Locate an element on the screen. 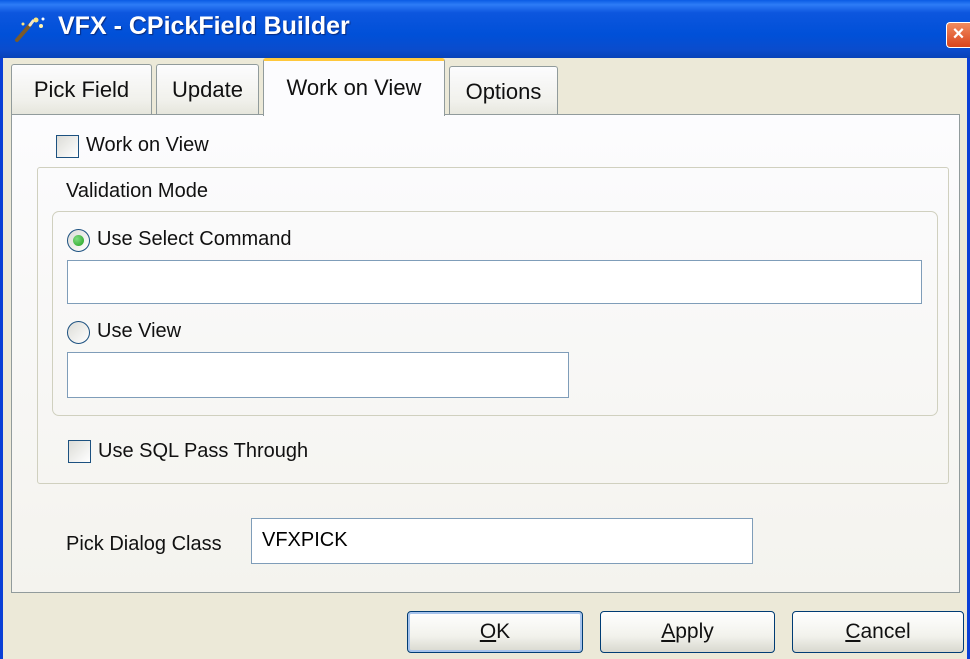 This screenshot has height=659, width=970. tab-label: Pick Field is located at coordinates (81, 89).